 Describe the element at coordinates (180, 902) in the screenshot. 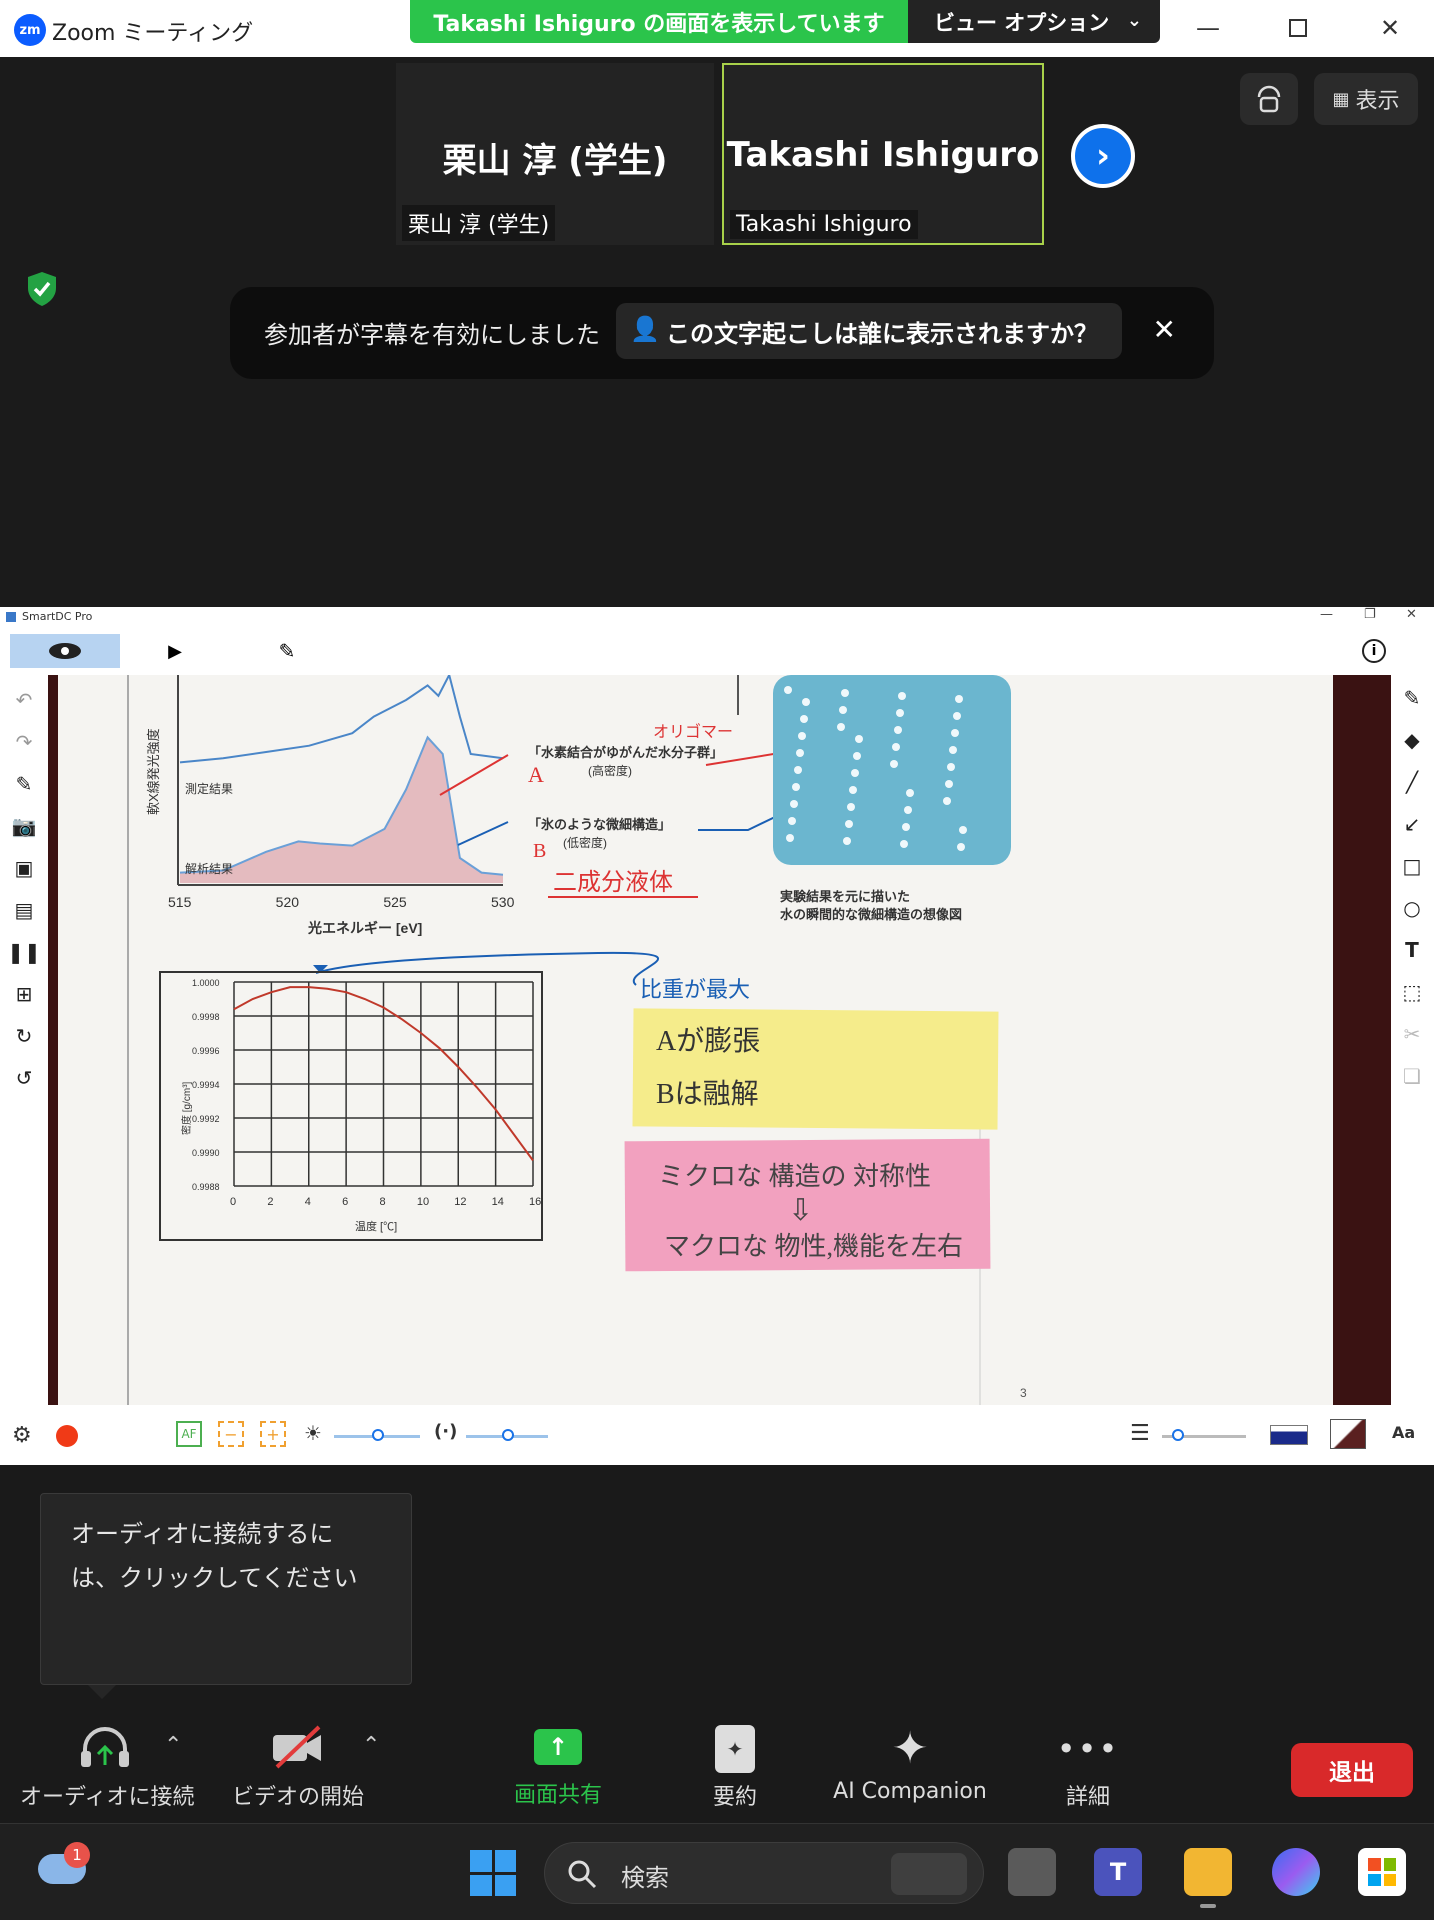

I see `spectrum-tick-label: 515` at that location.